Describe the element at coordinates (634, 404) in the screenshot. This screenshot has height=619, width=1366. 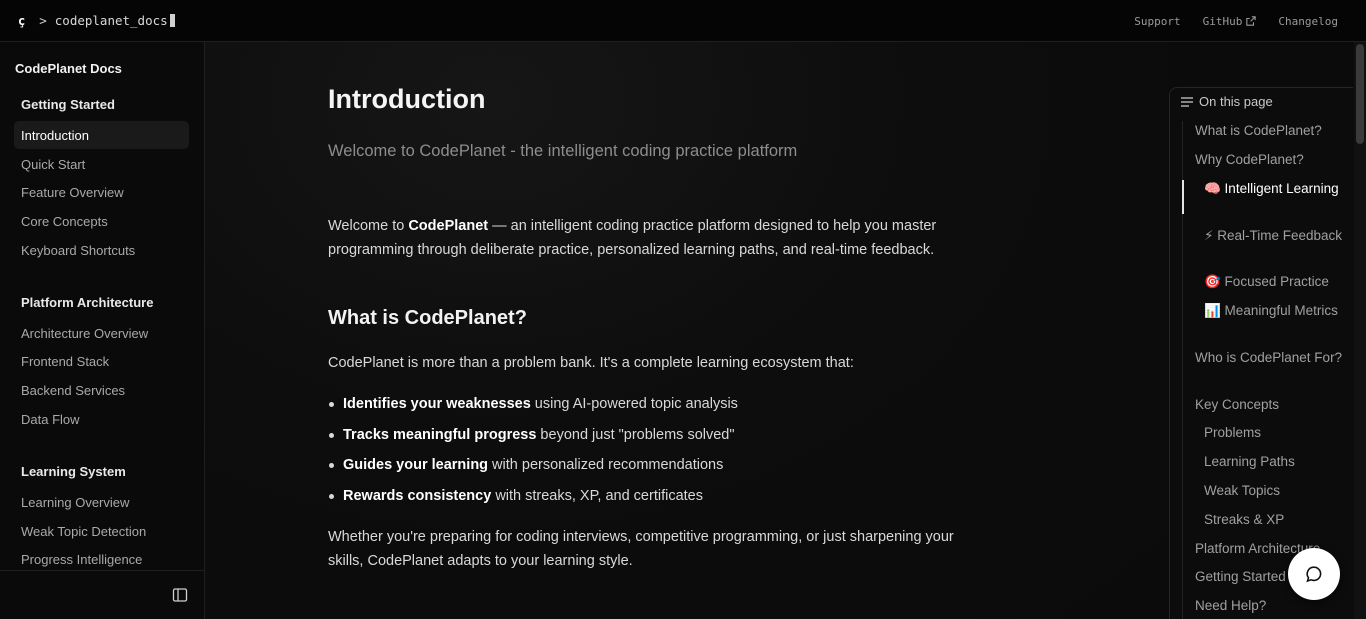
I see `list-item-text: using AI-powered topic analysis` at that location.